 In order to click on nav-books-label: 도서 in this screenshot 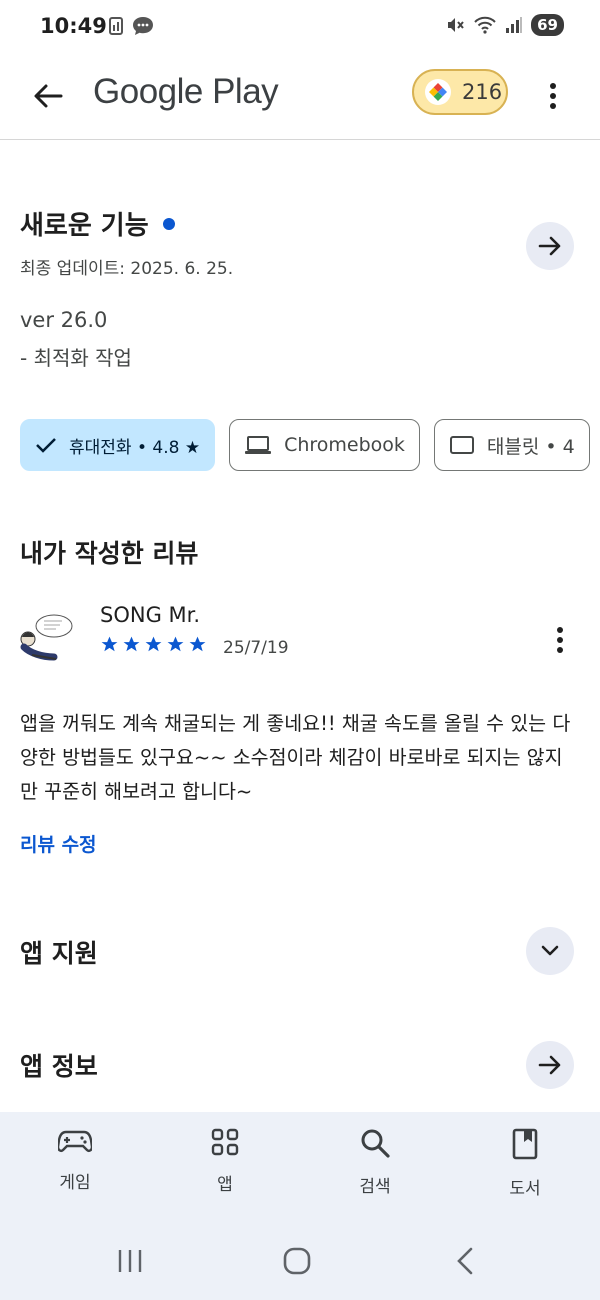, I will do `click(525, 1189)`.